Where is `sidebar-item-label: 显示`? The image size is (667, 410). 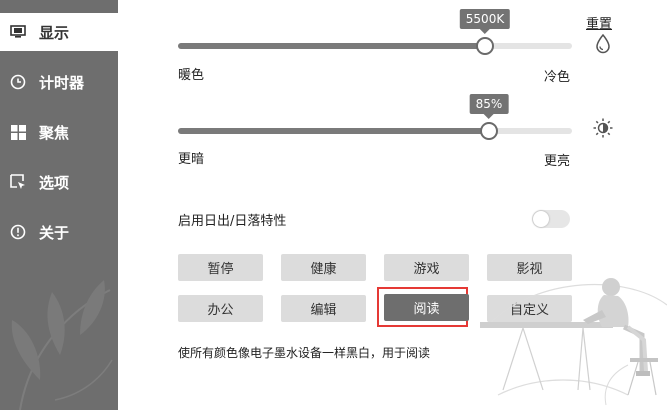 sidebar-item-label: 显示 is located at coordinates (54, 32).